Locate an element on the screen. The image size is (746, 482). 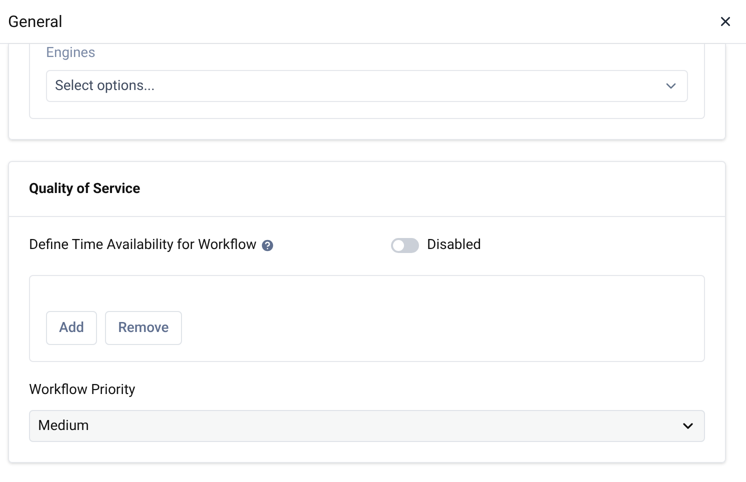
field-label: Define Time Availability for Workflow is located at coordinates (142, 245).